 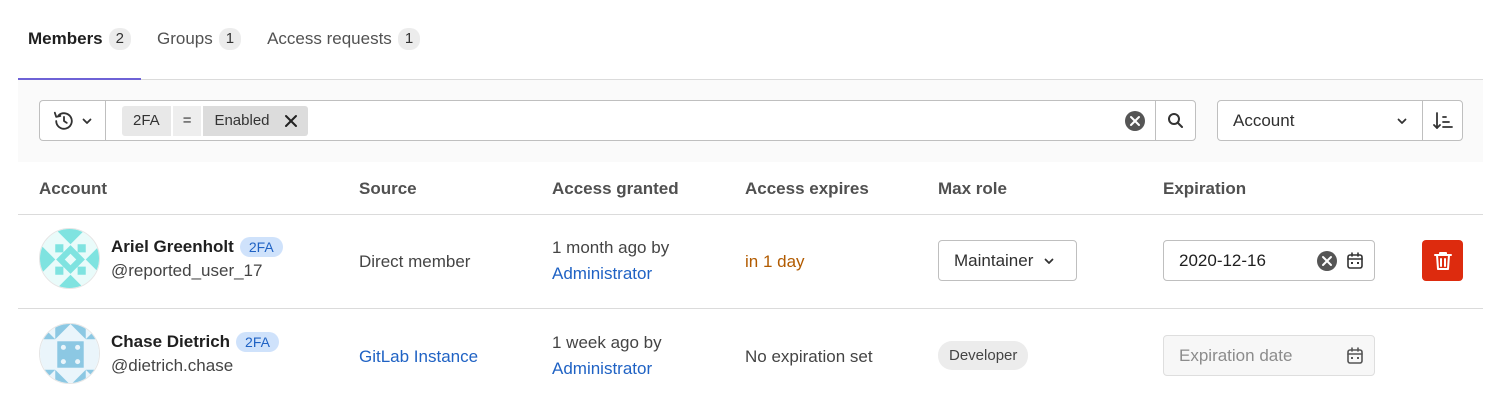 I want to click on sort-direction-button, so click(x=1442, y=120).